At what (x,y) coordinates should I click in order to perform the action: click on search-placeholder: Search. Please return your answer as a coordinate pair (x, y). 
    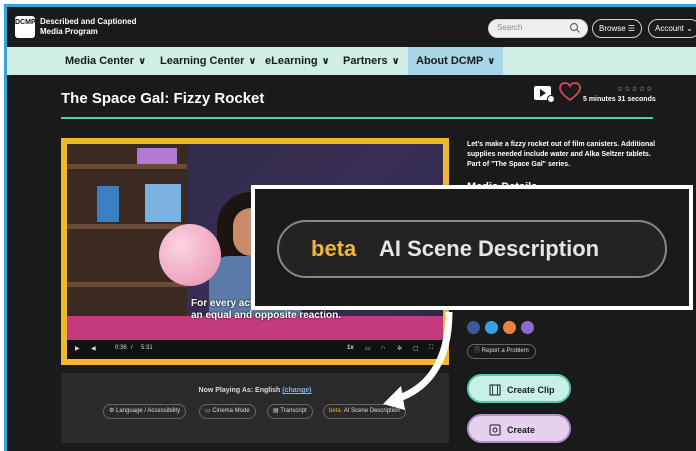
    Looking at the image, I should click on (510, 27).